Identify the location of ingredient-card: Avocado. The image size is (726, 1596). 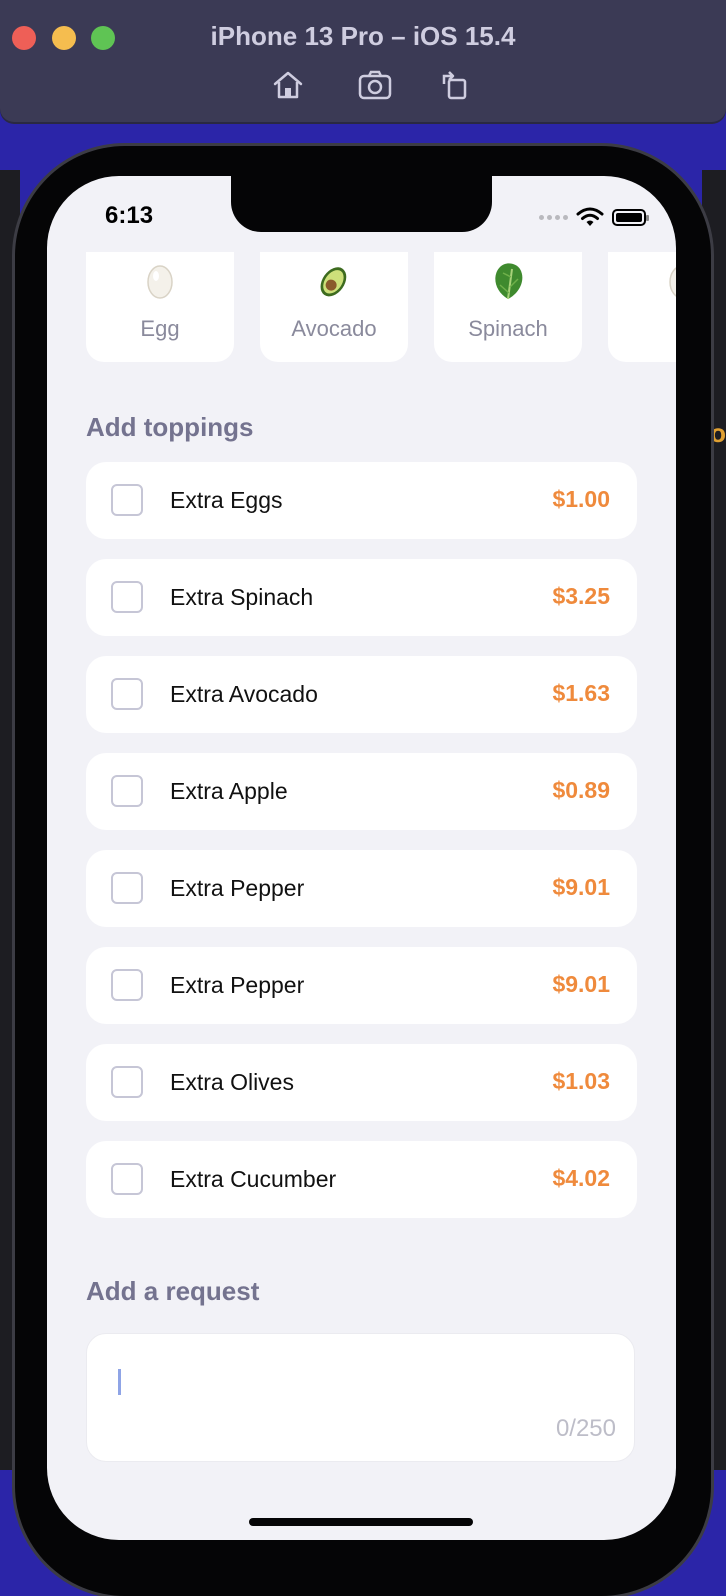
(334, 307).